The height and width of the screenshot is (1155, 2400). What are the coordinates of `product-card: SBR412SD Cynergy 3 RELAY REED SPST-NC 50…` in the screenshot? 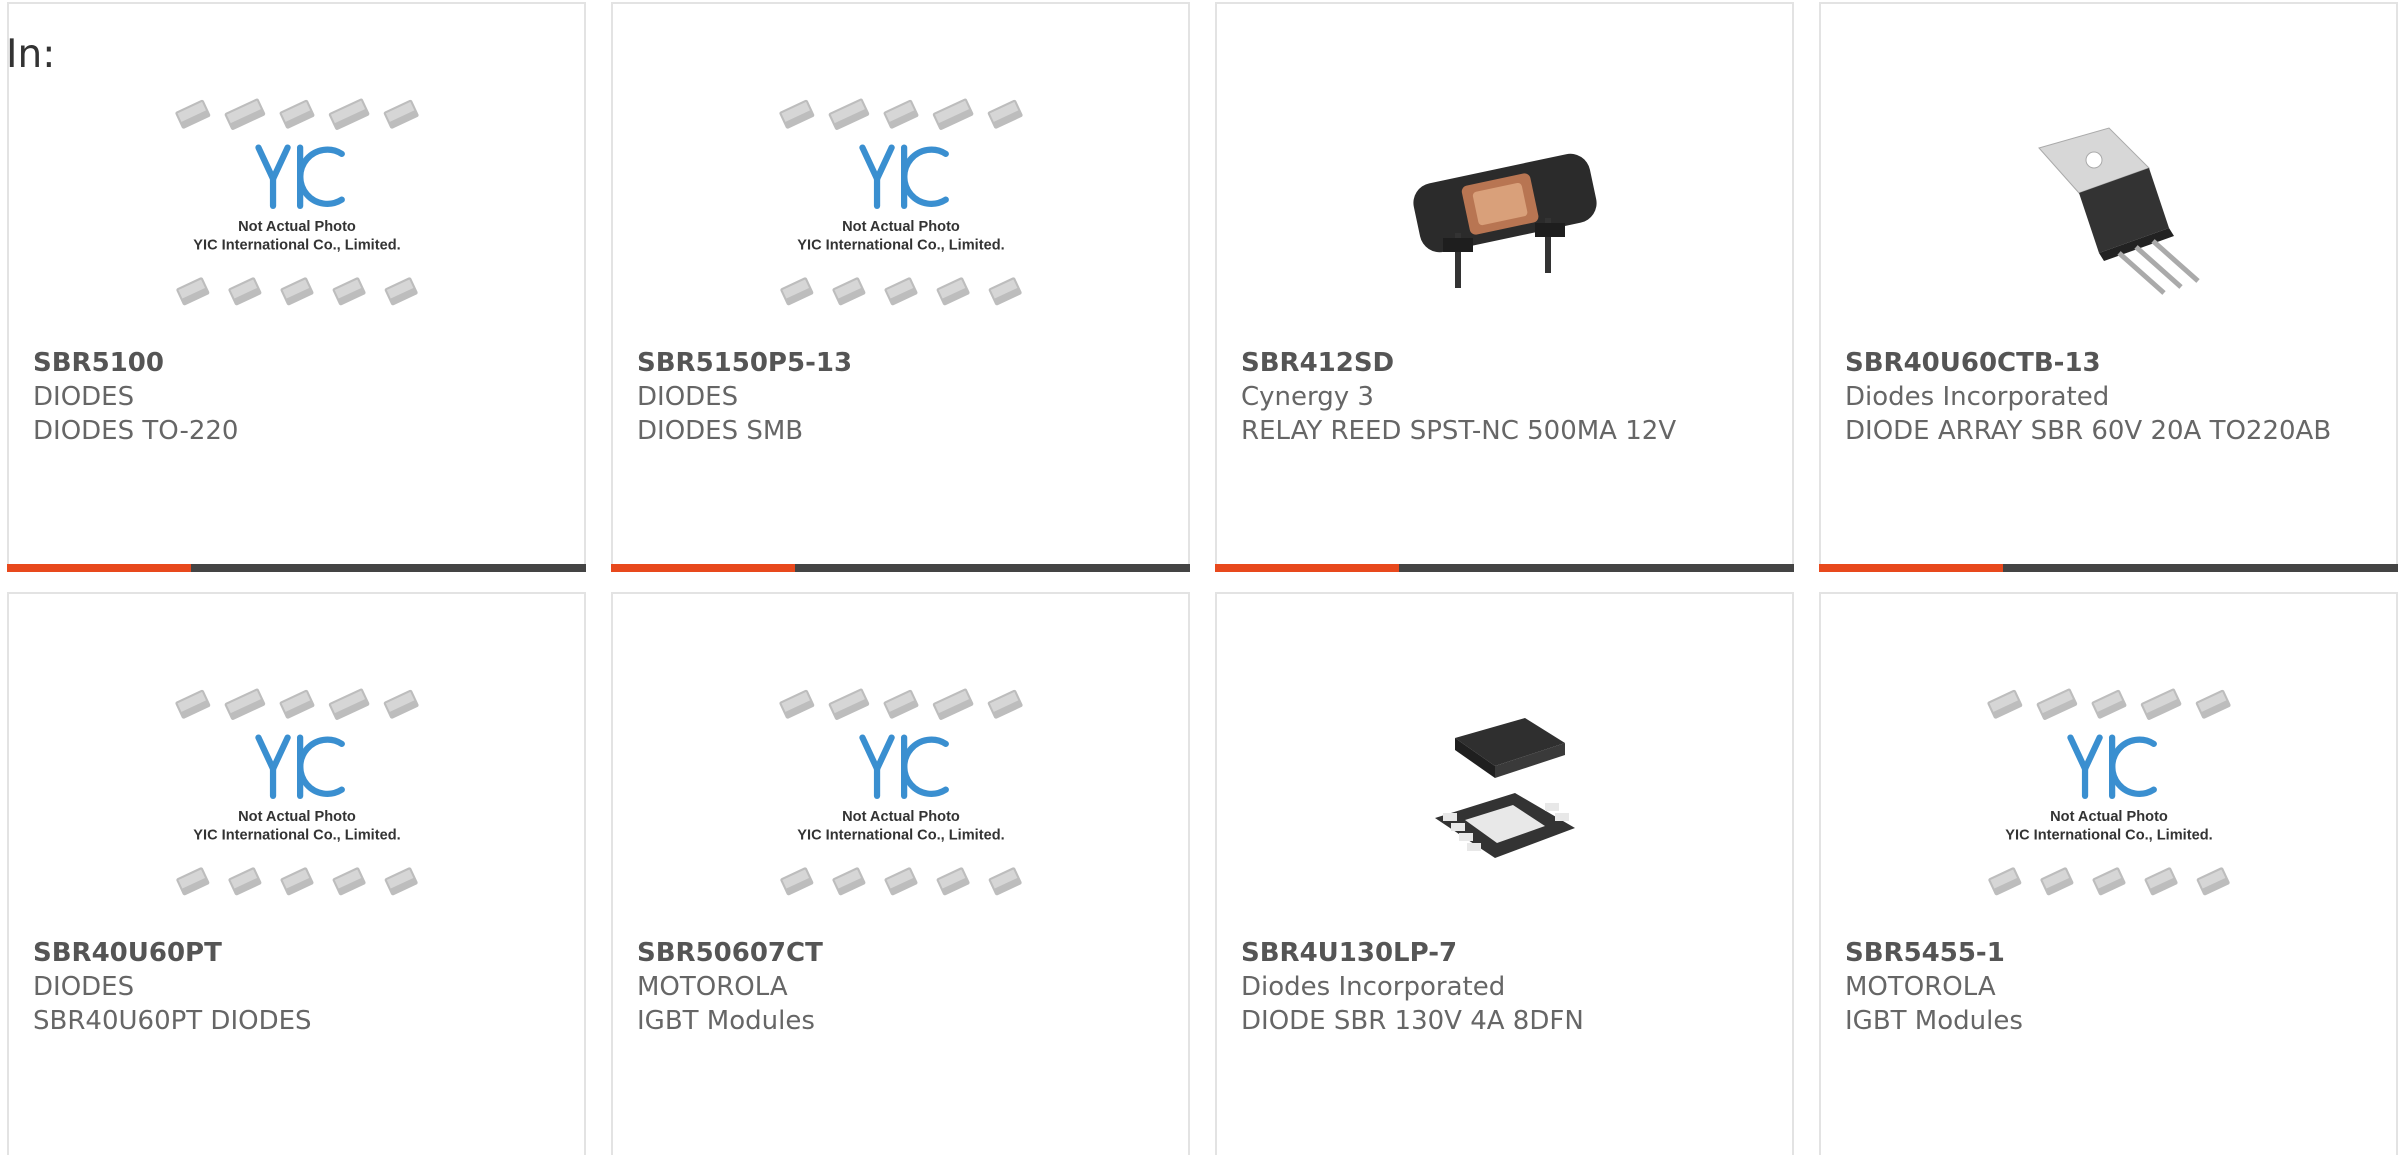 It's located at (1504, 287).